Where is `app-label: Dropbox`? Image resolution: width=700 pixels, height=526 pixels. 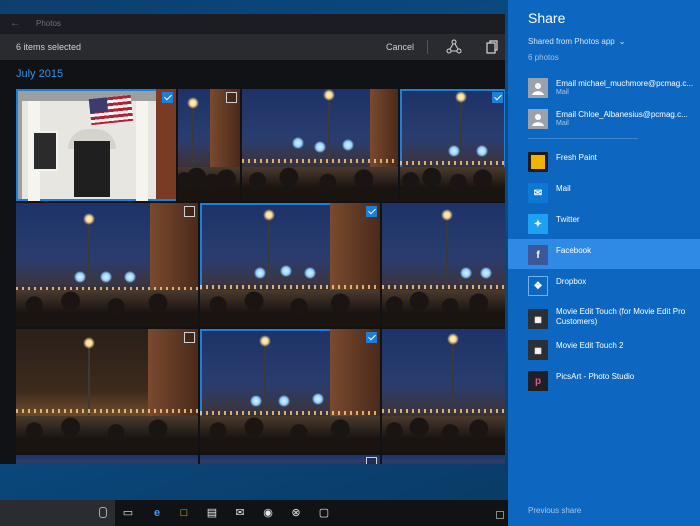
app-label: Dropbox is located at coordinates (571, 281).